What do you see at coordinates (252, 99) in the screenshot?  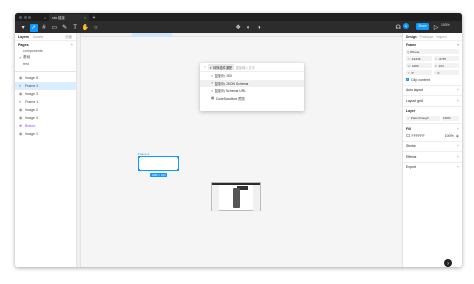 I see `popup-menu-item: ▦ CodeSandbox 预览` at bounding box center [252, 99].